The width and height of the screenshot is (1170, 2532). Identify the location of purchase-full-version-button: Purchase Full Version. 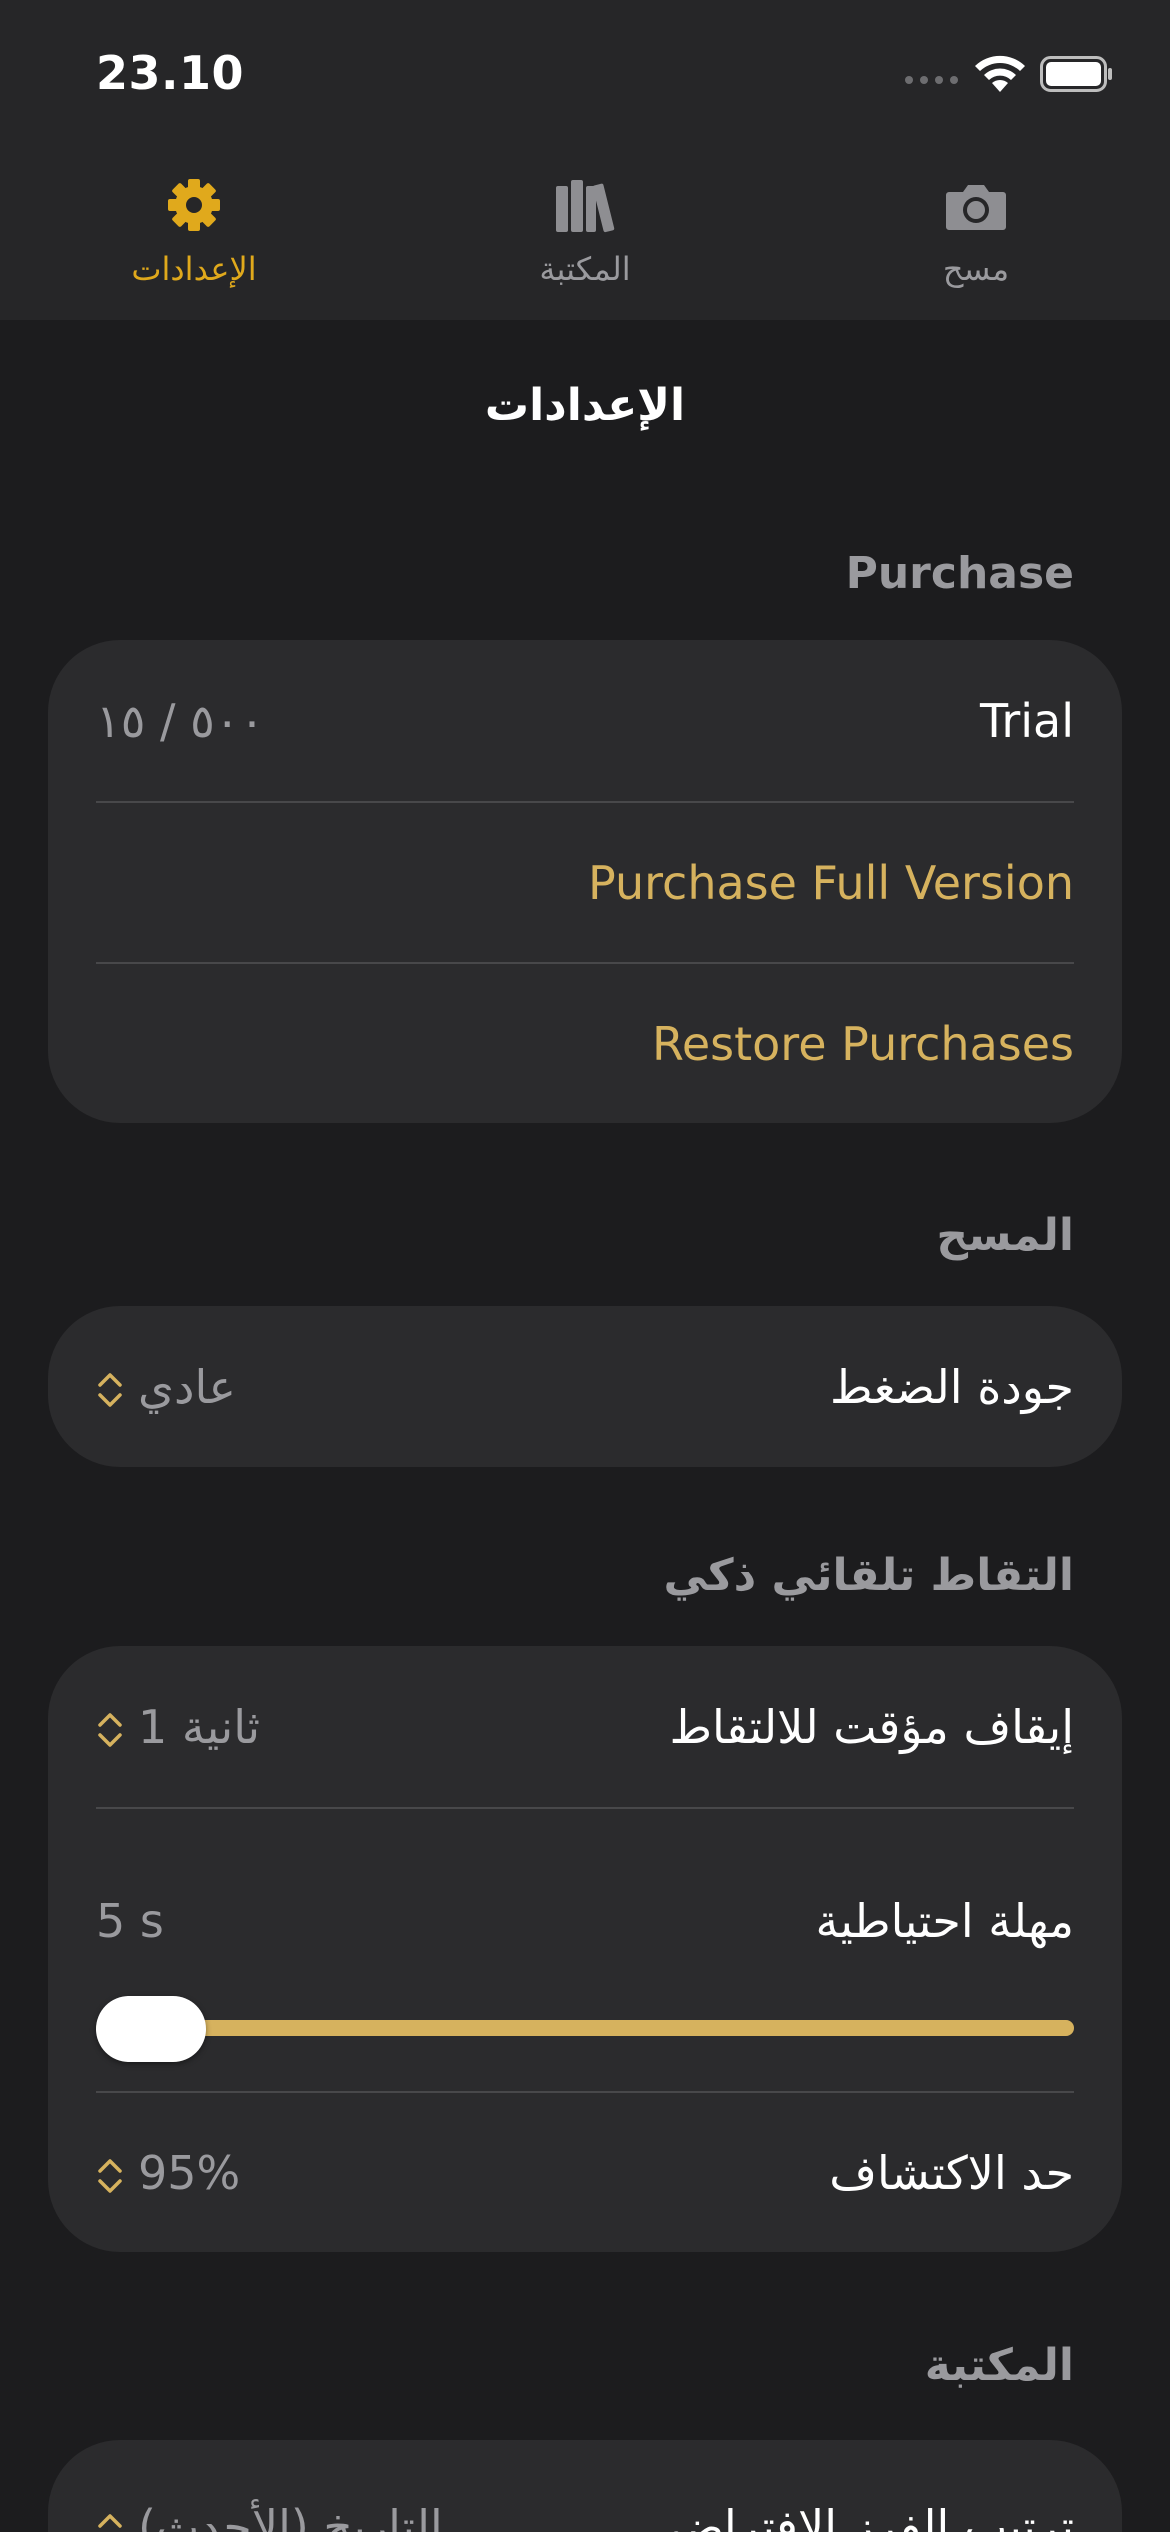
(585, 881).